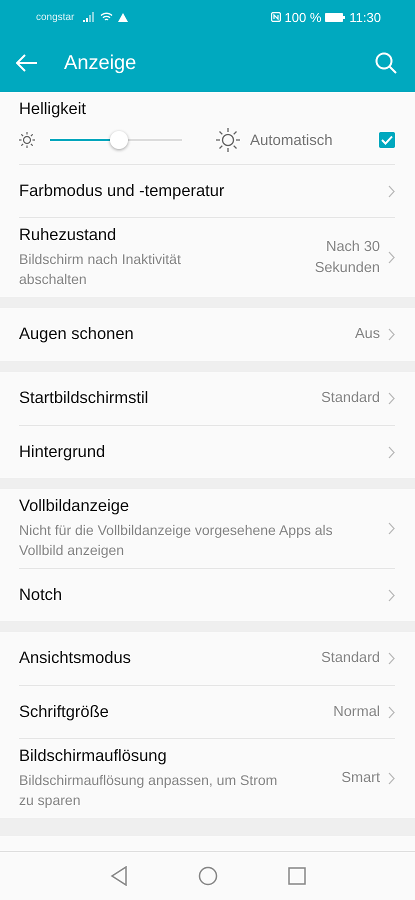 This screenshot has width=415, height=900. Describe the element at coordinates (367, 334) in the screenshot. I see `row-value: Aus` at that location.